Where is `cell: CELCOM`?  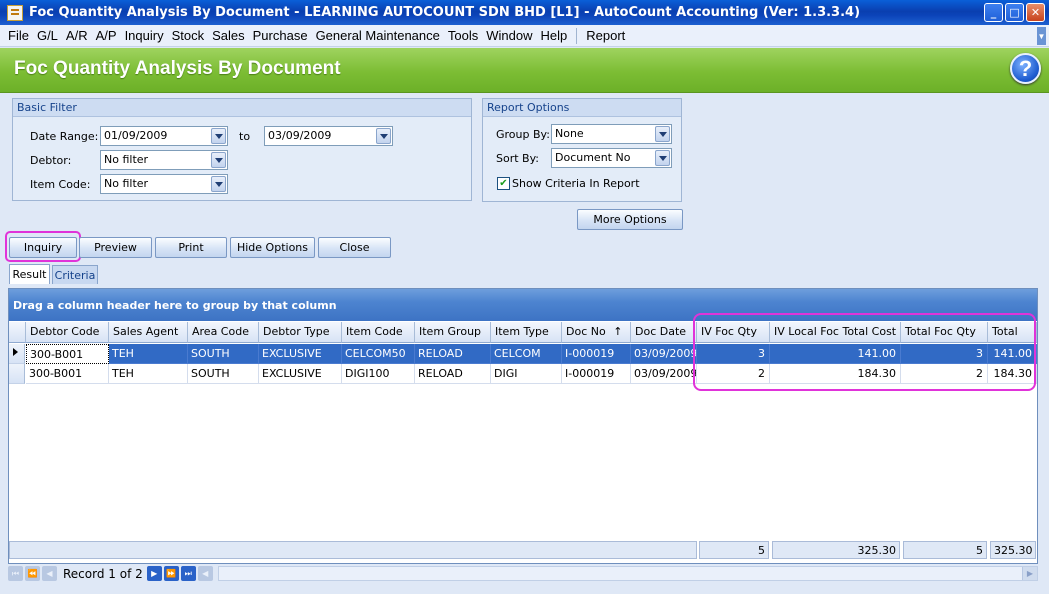
cell: CELCOM is located at coordinates (526, 354).